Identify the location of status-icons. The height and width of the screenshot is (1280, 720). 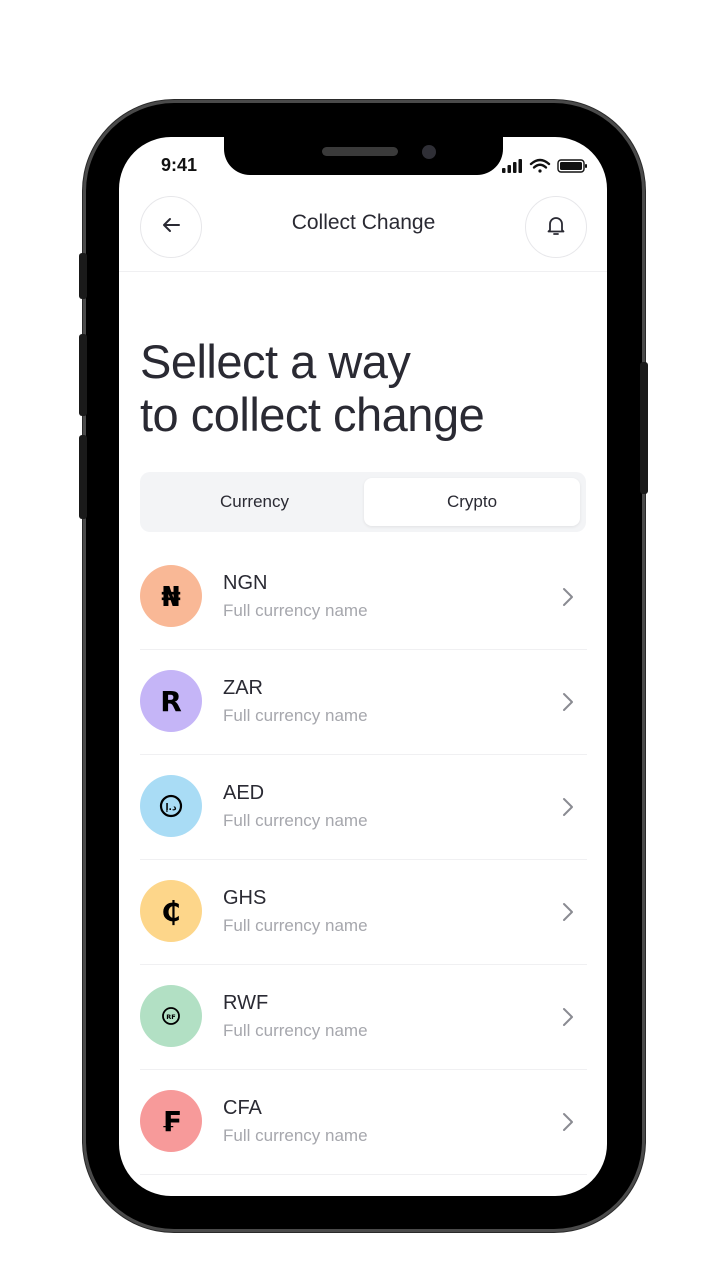
(545, 166).